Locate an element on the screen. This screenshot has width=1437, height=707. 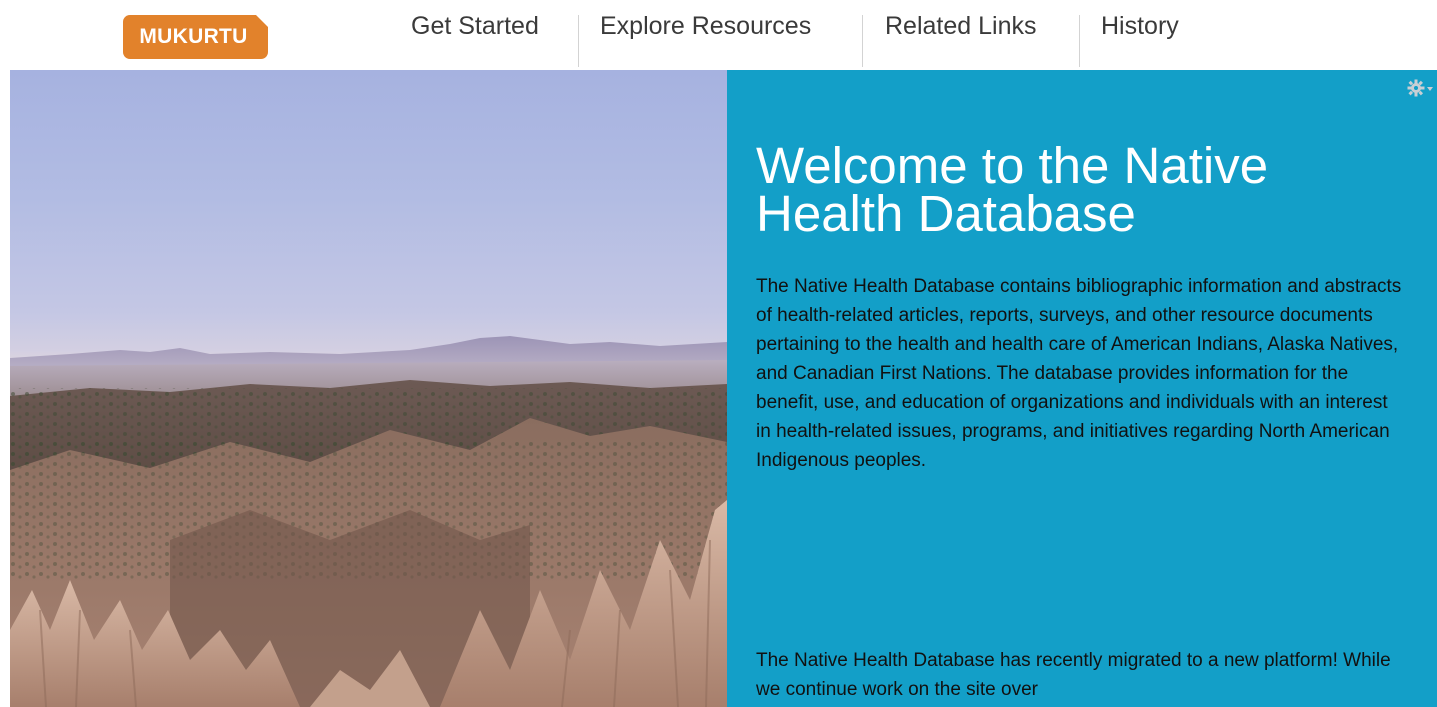
mukurtu-logo: MUKURTU is located at coordinates (195, 37).